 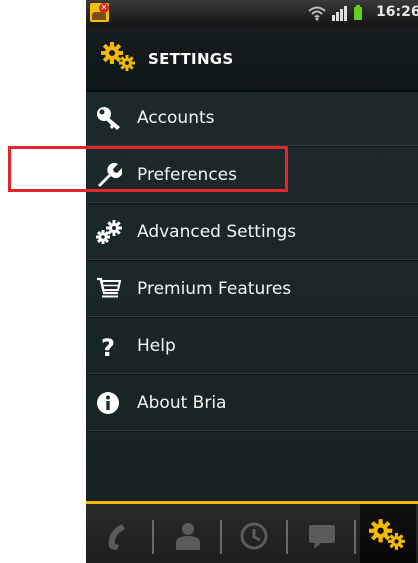 What do you see at coordinates (339, 13) in the screenshot?
I see `signal-icon` at bounding box center [339, 13].